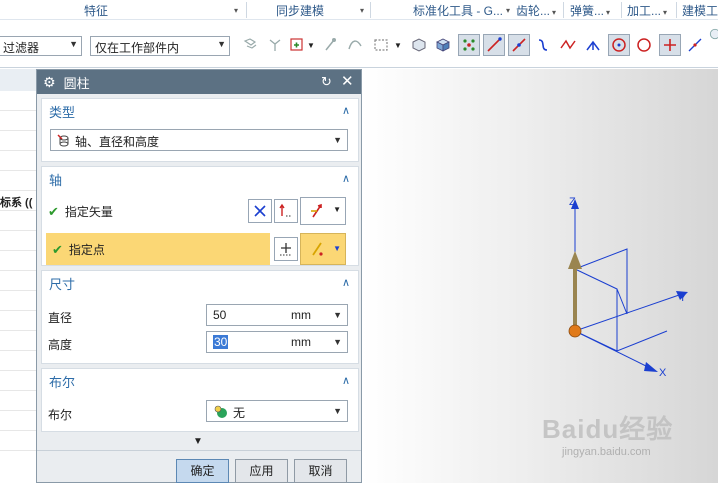  Describe the element at coordinates (260, 211) in the screenshot. I see `reverse-direction-icon` at that location.